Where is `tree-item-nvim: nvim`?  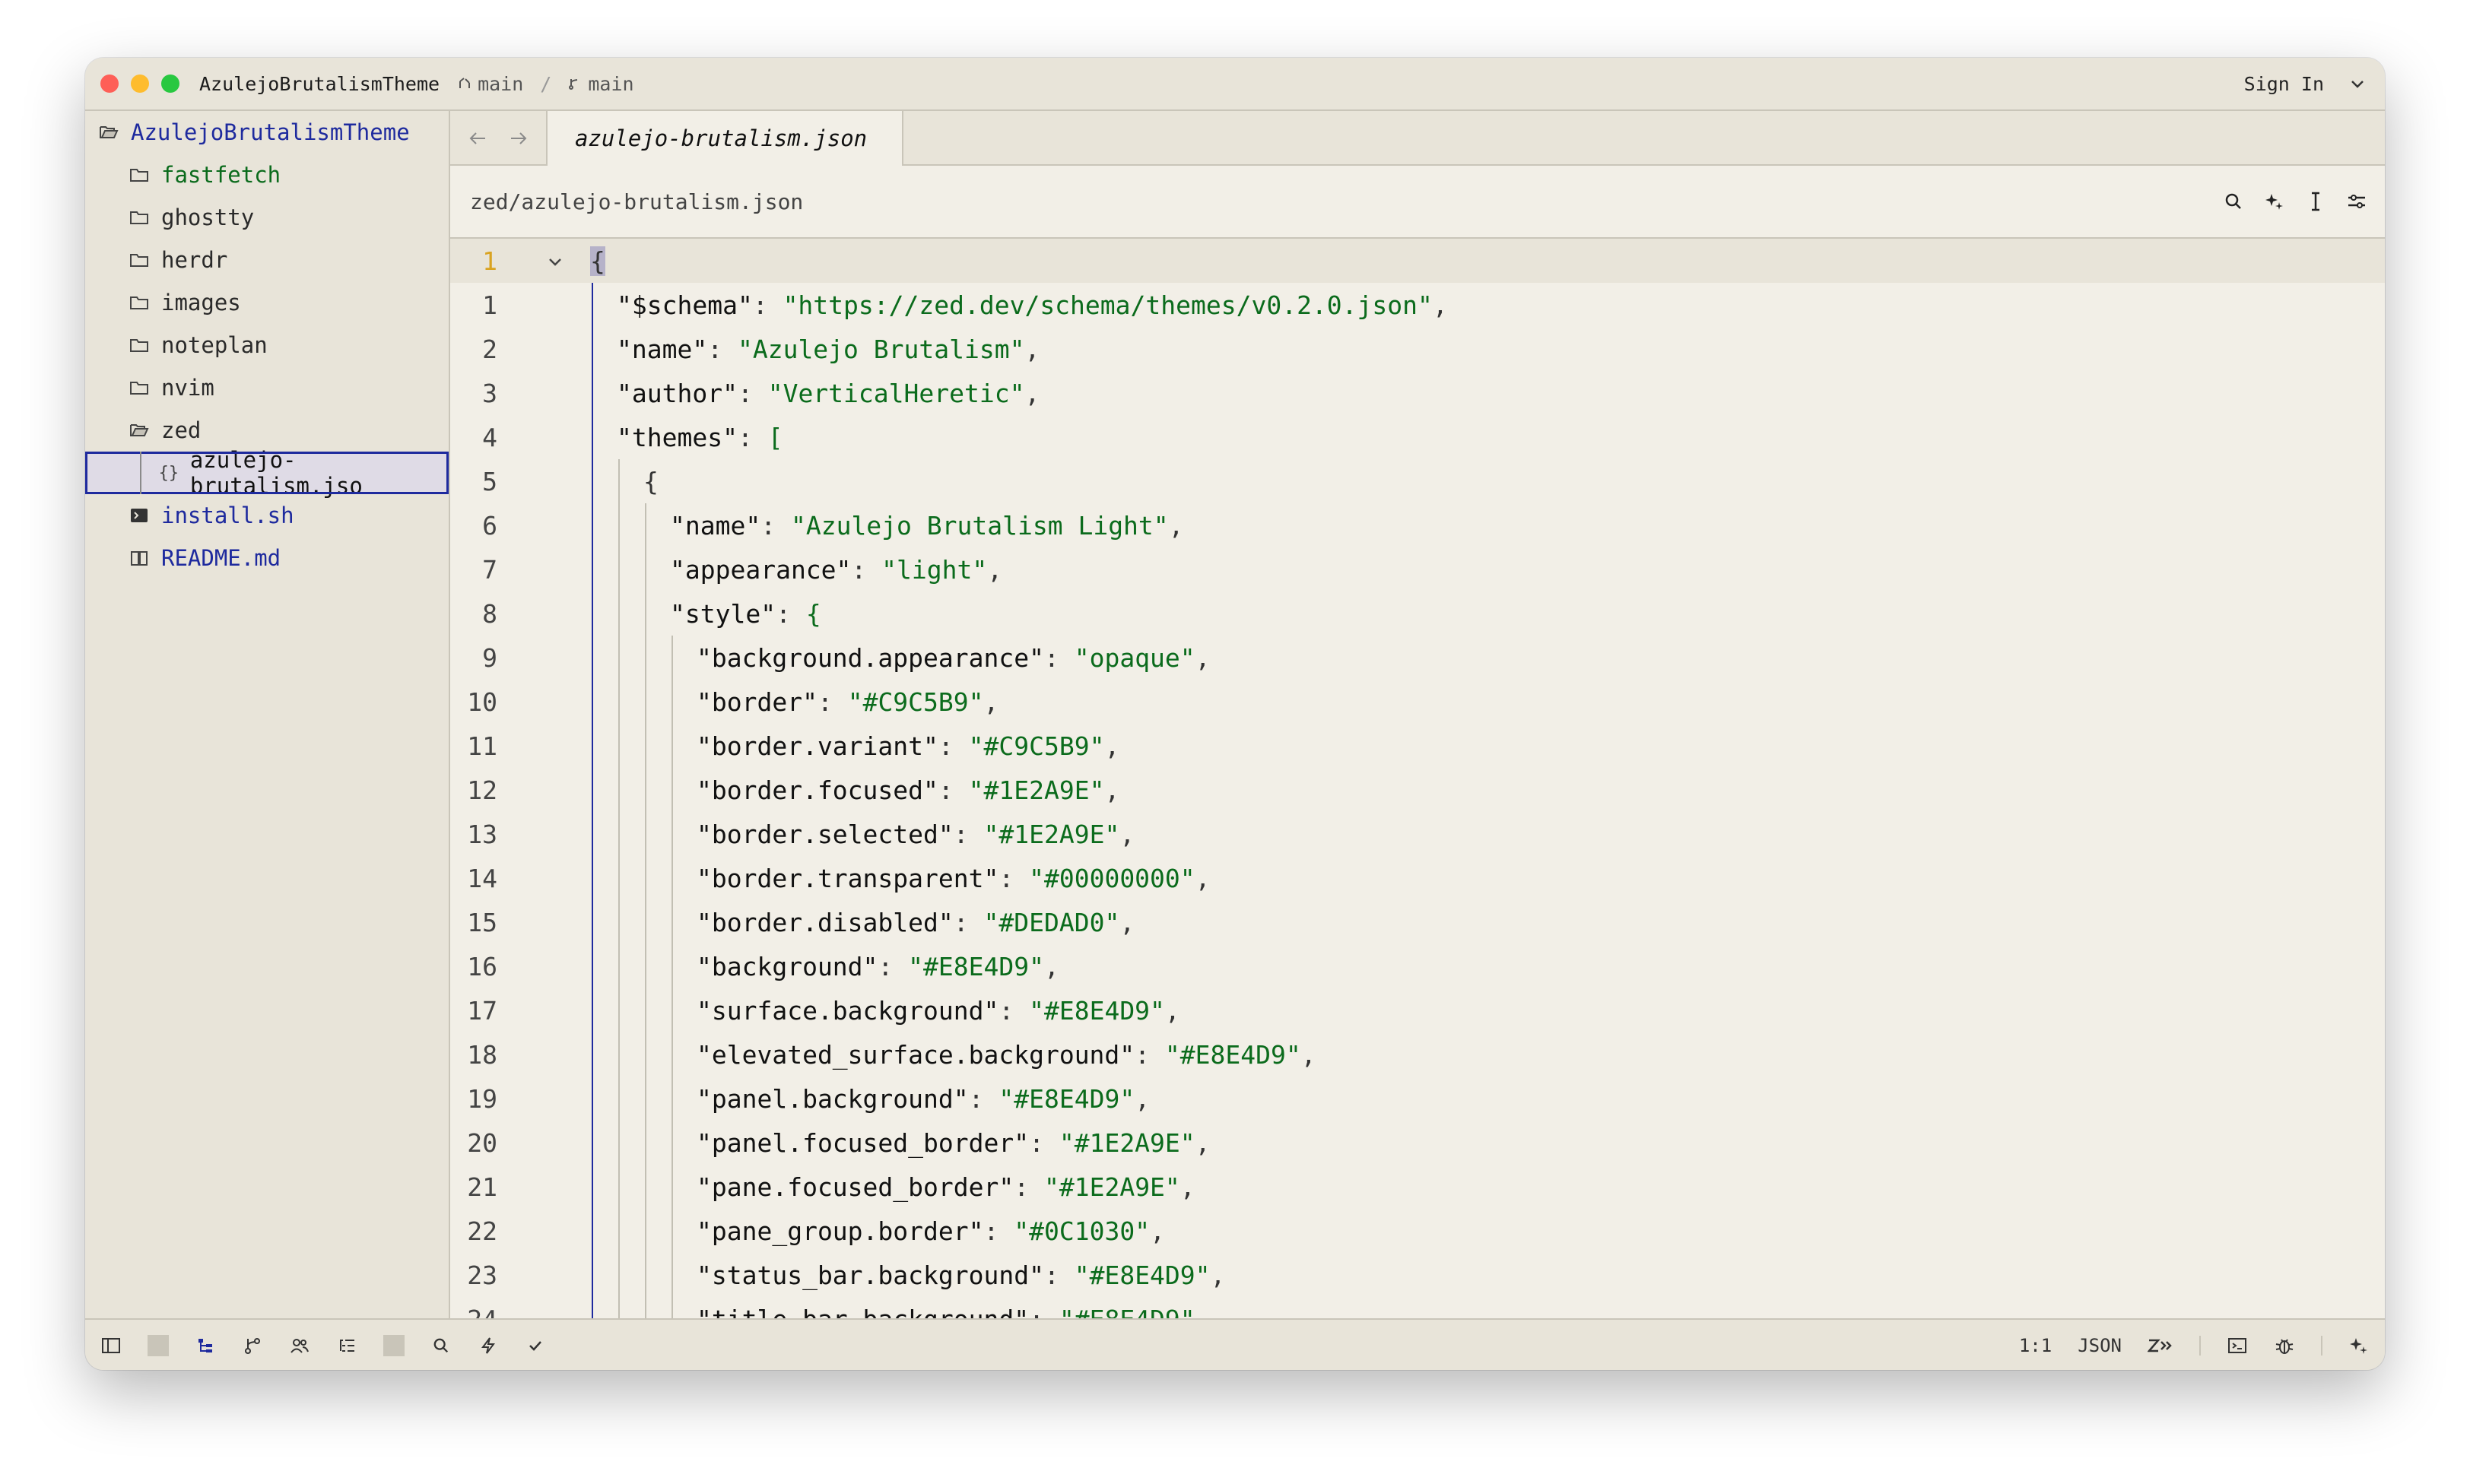
tree-item-nvim: nvim is located at coordinates (267, 387).